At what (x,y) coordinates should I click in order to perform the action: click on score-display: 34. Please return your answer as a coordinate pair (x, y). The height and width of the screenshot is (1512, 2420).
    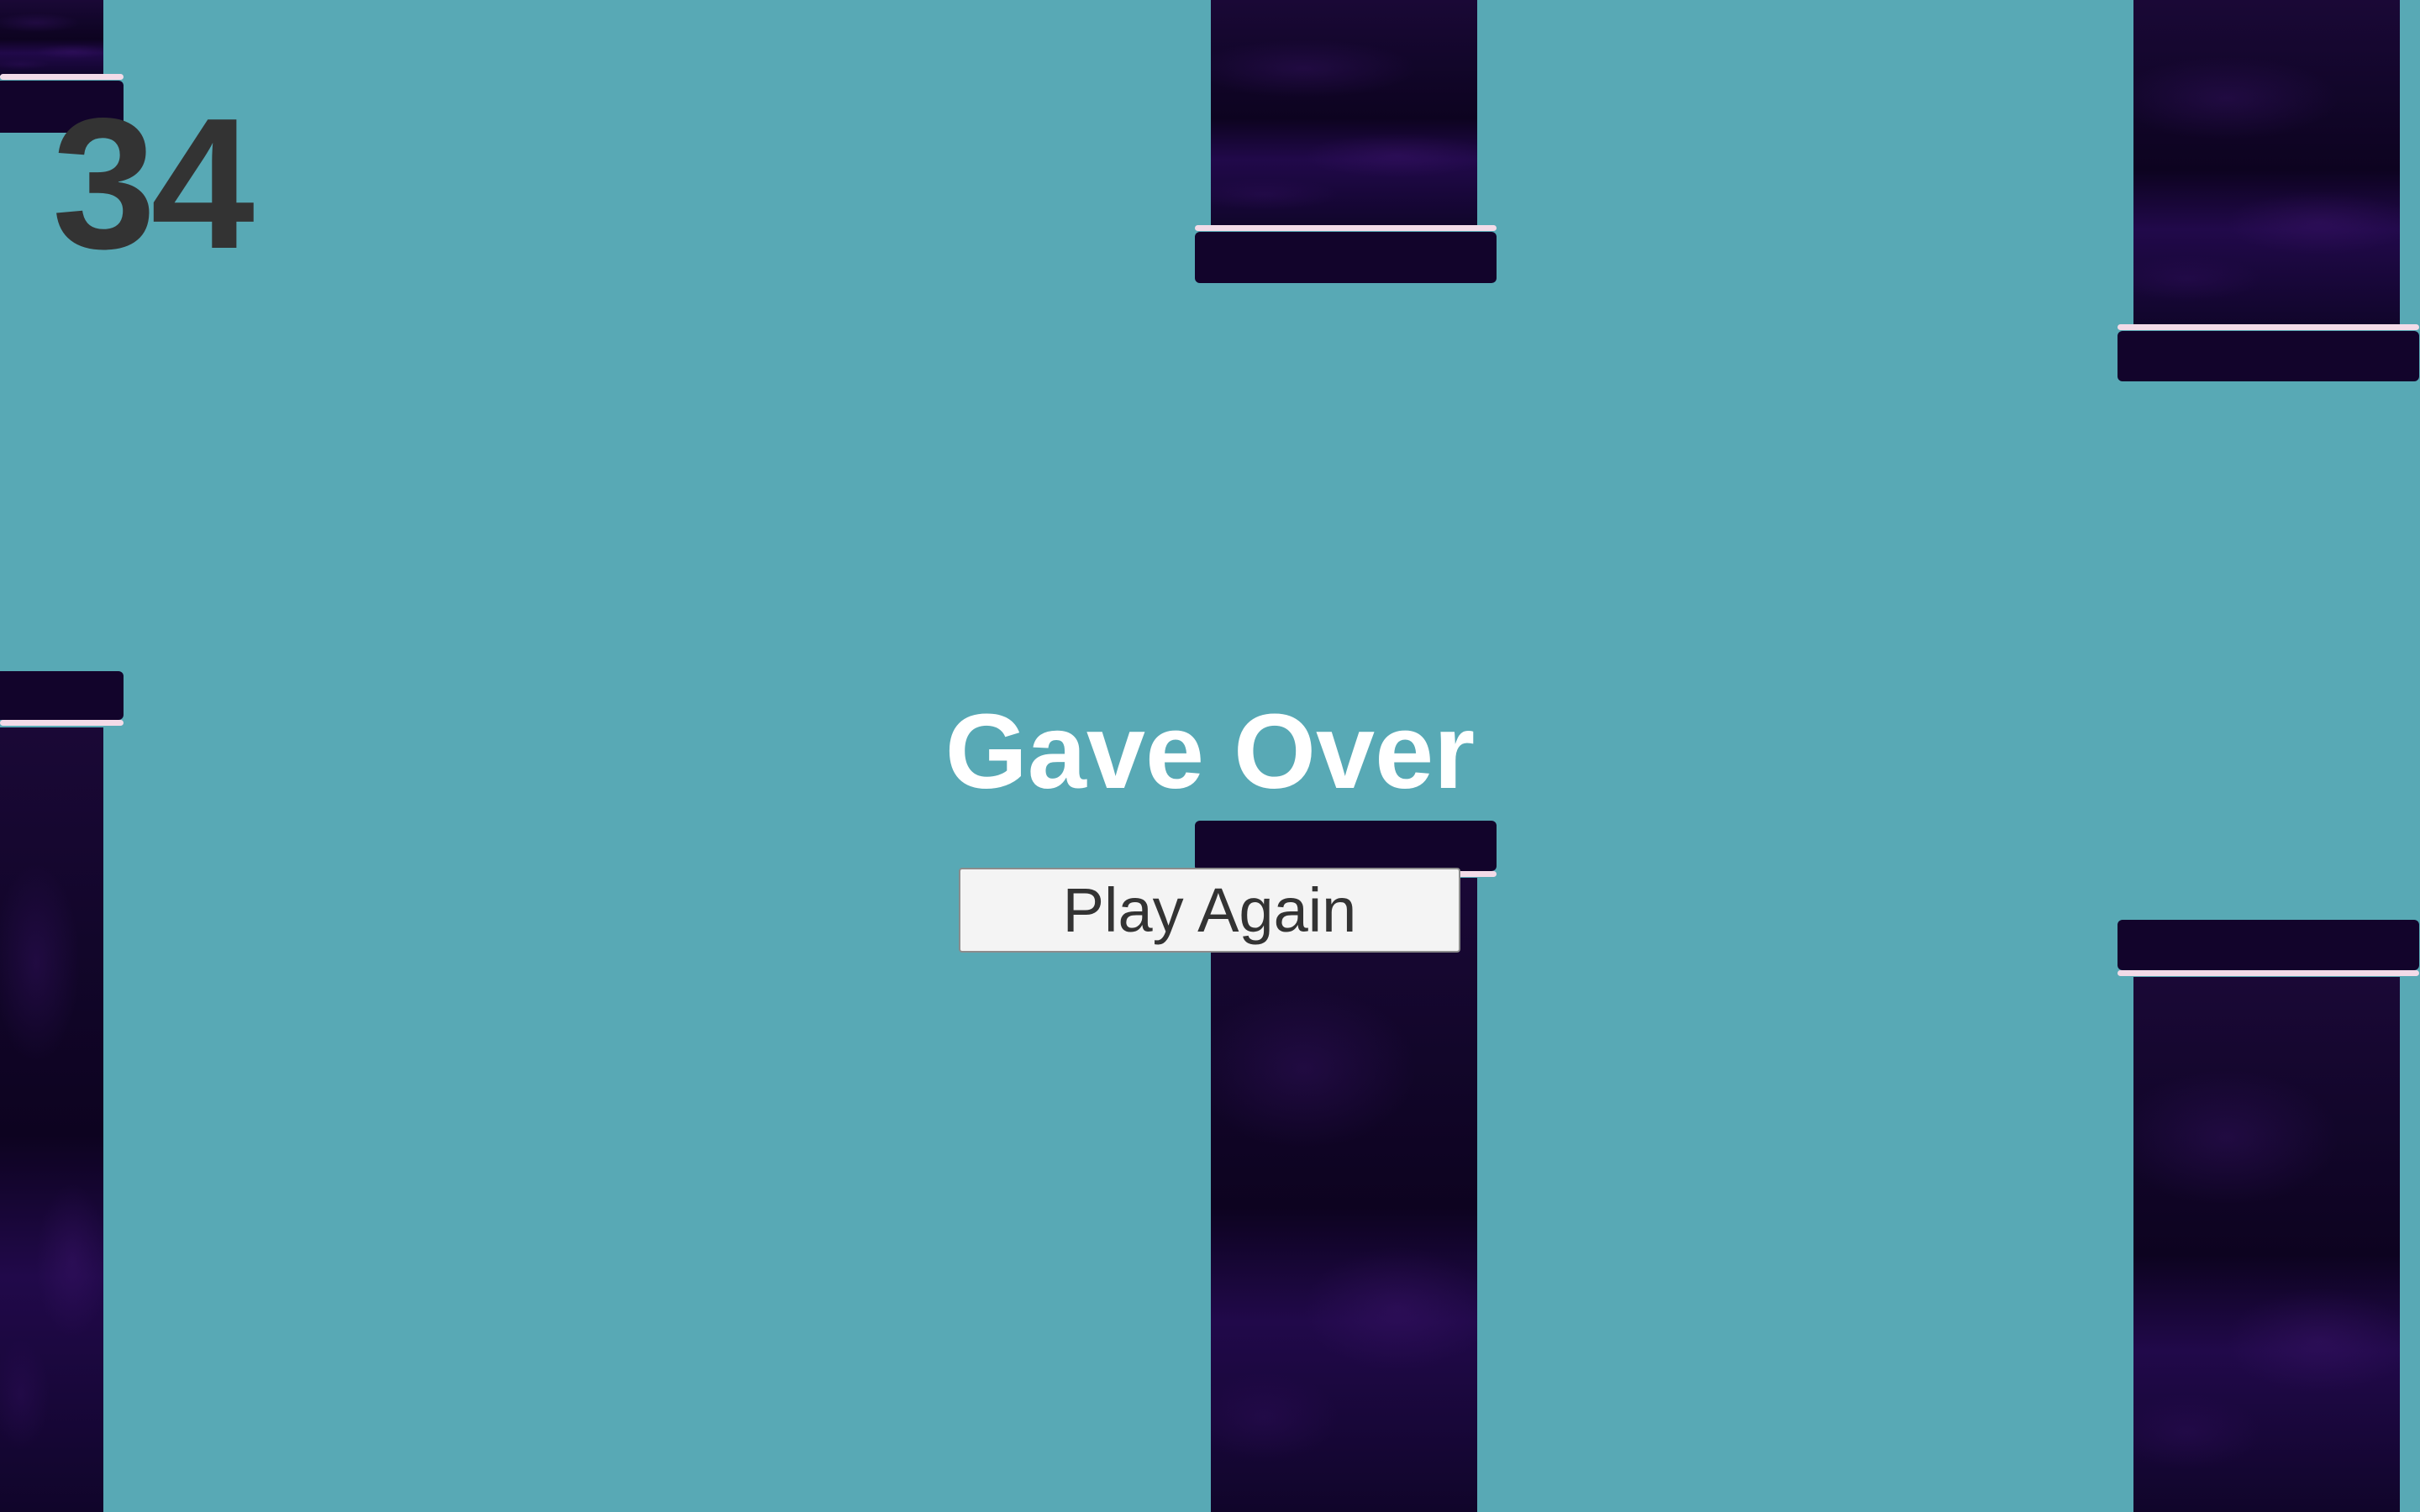
    Looking at the image, I should click on (153, 184).